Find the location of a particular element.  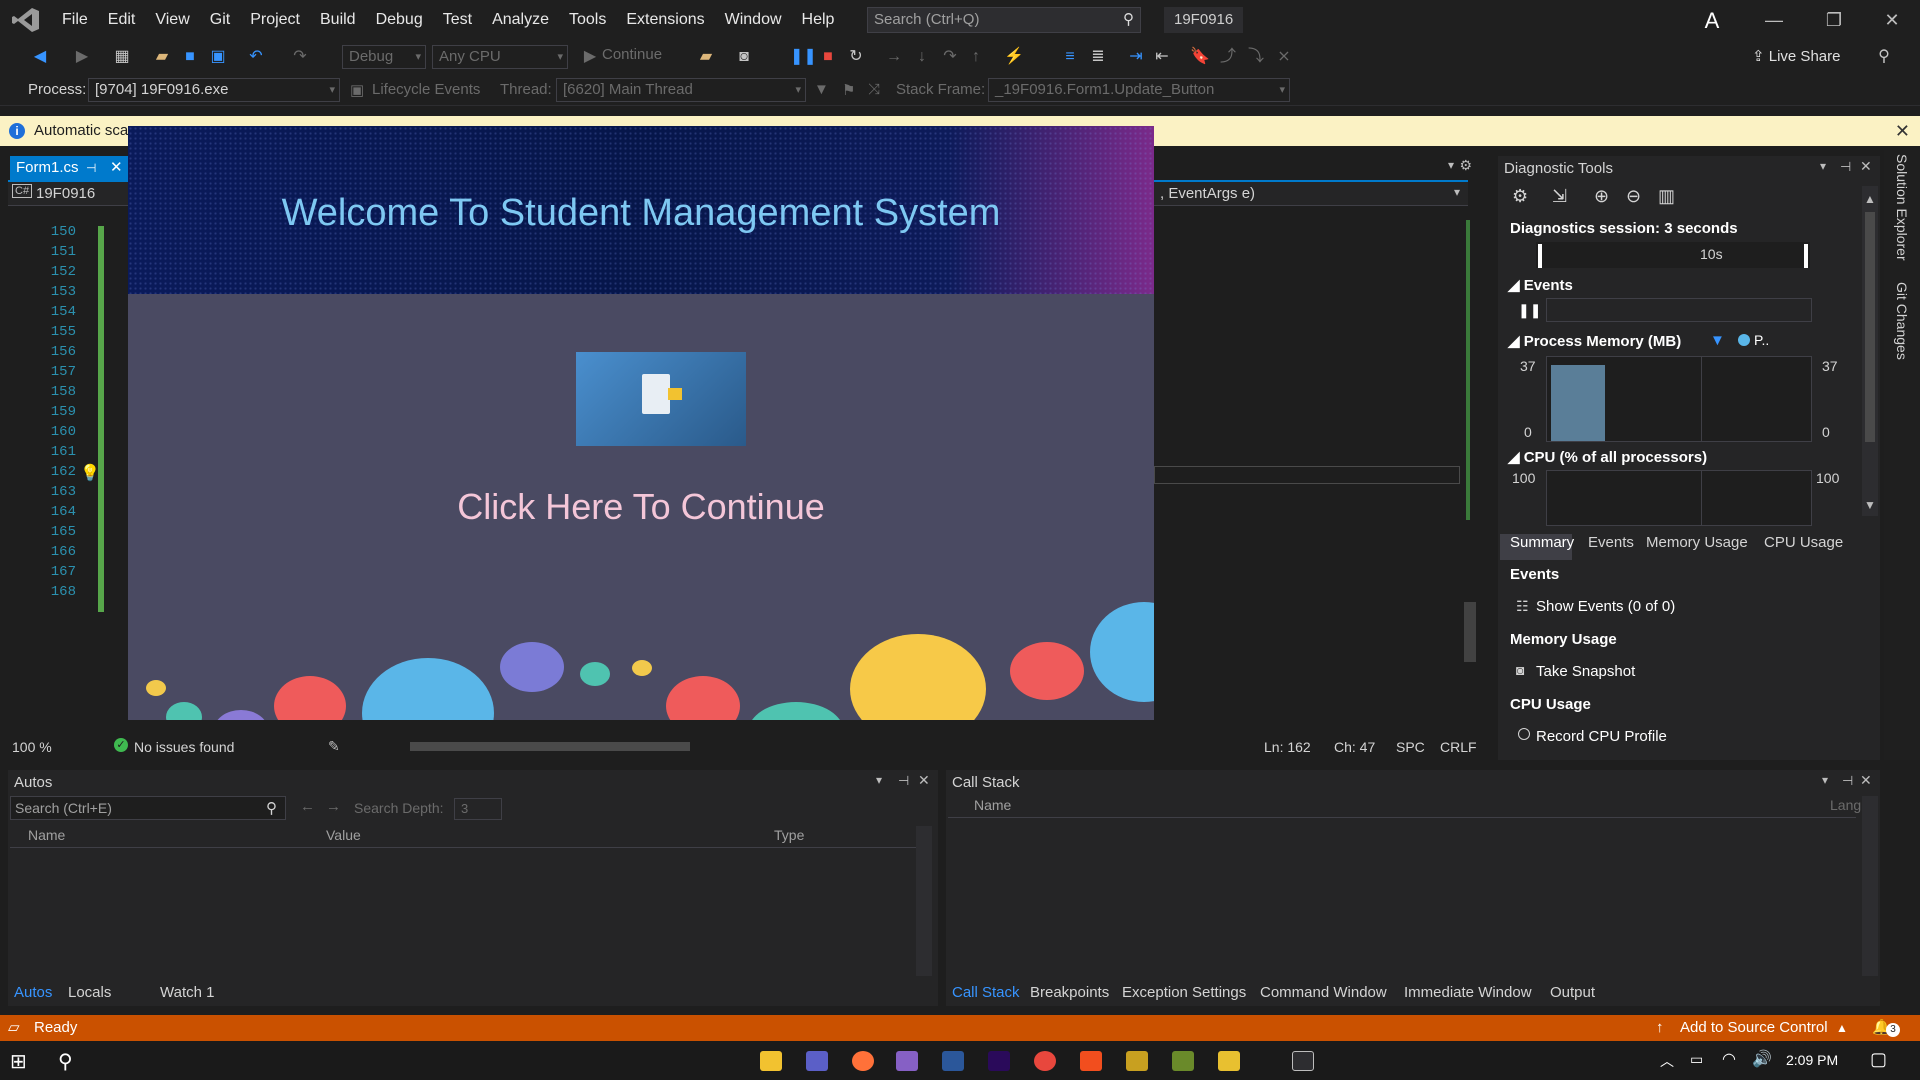

lifecycle-events-icon: ▣ is located at coordinates (357, 90).